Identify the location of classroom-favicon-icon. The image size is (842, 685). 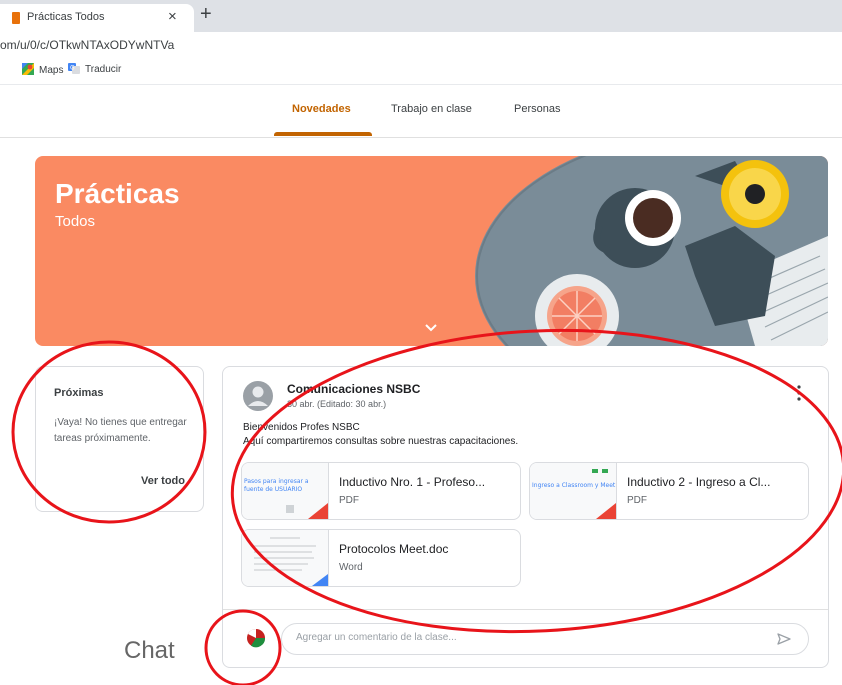
(16, 18).